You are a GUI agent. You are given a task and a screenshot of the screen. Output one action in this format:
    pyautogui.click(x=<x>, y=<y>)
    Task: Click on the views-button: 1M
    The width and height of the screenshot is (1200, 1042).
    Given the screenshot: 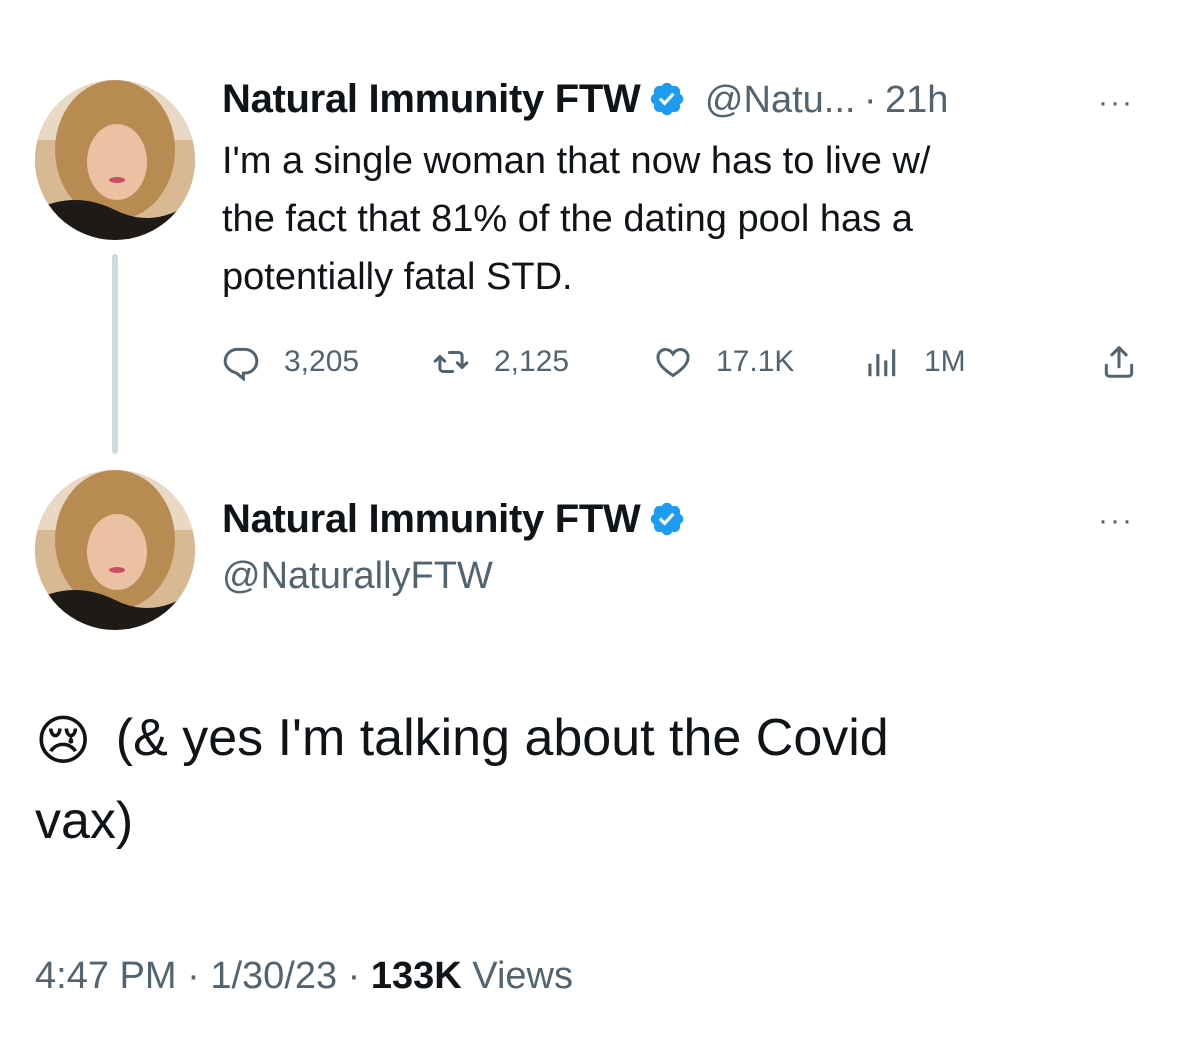 What is the action you would take?
    pyautogui.click(x=914, y=362)
    